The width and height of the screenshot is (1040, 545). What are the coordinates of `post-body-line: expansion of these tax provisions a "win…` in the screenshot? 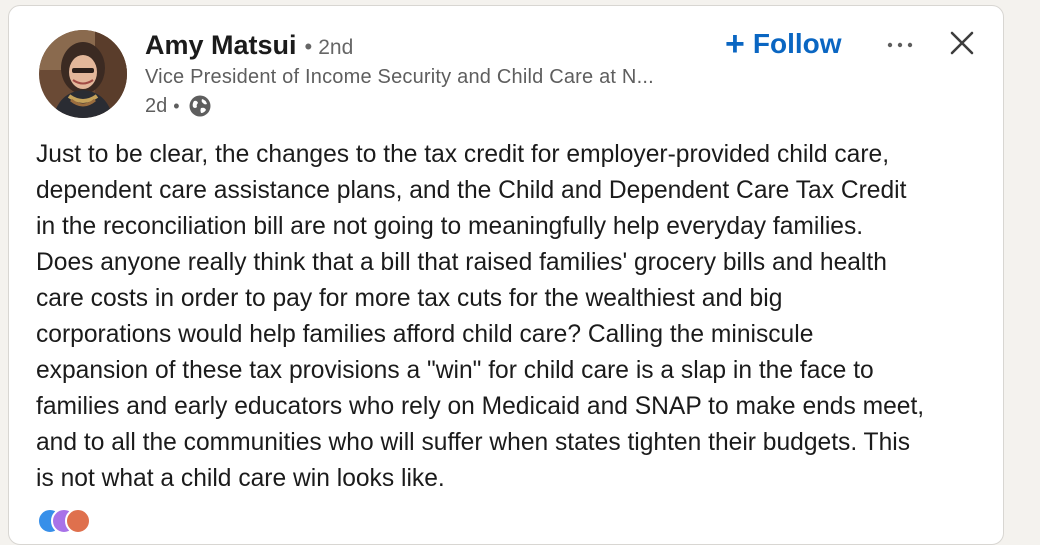 It's located at (455, 370).